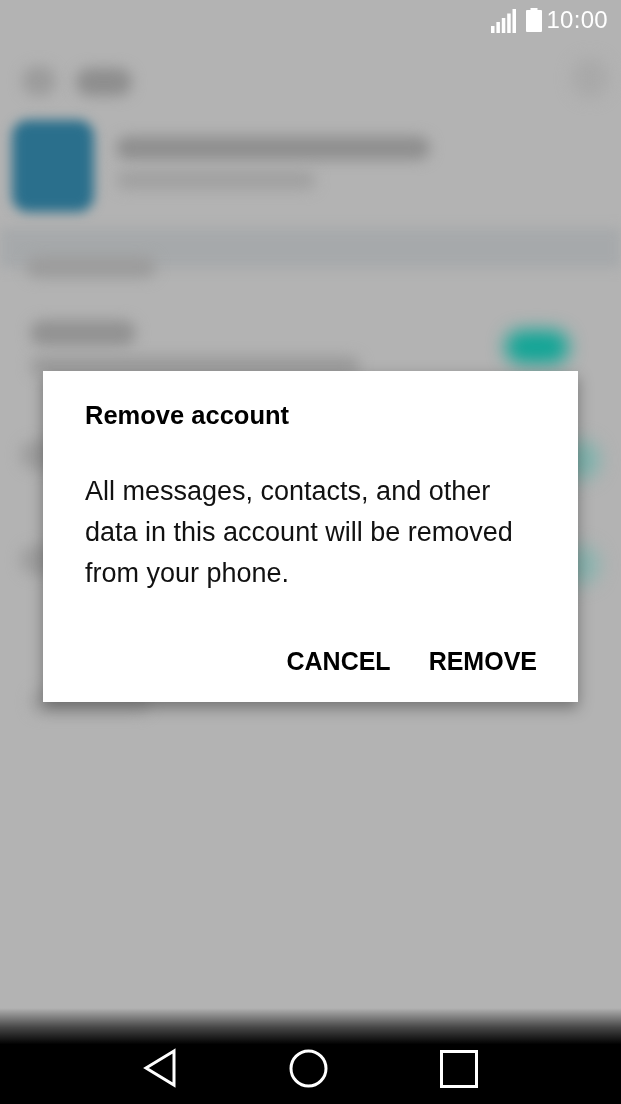 This screenshot has width=621, height=1104. I want to click on recent-apps-icon, so click(459, 1069).